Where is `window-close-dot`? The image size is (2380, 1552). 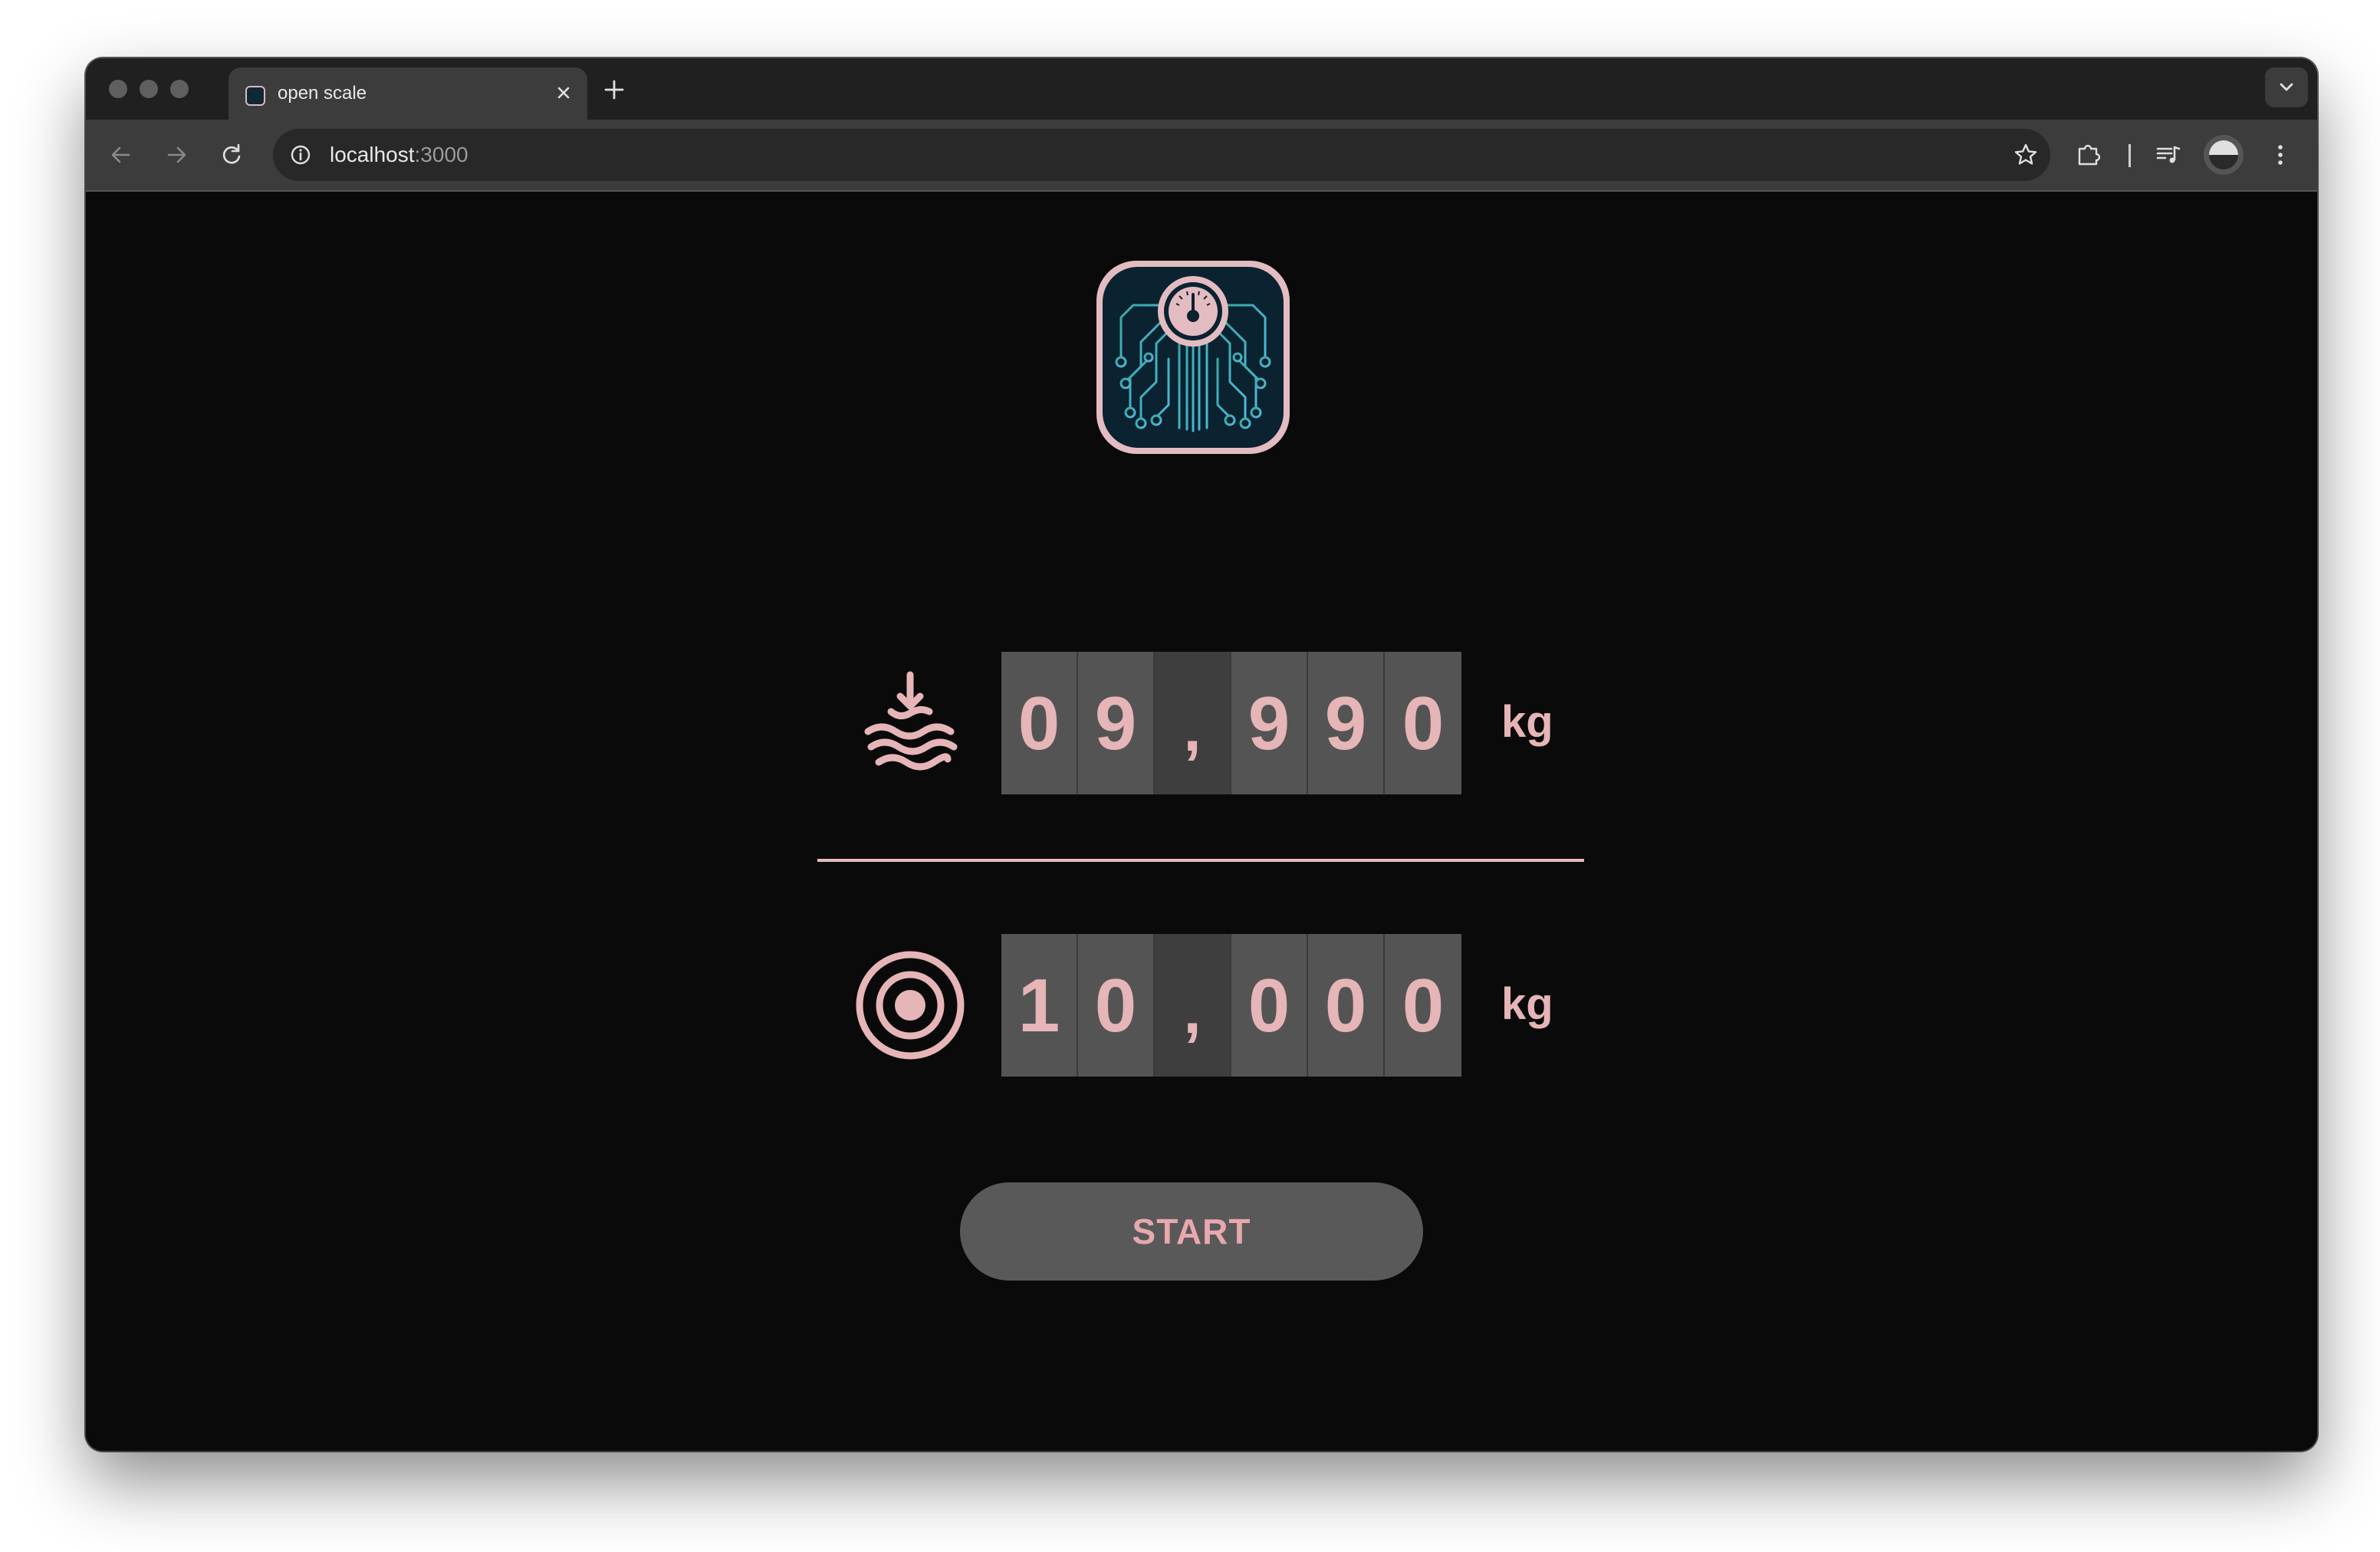
window-close-dot is located at coordinates (118, 89).